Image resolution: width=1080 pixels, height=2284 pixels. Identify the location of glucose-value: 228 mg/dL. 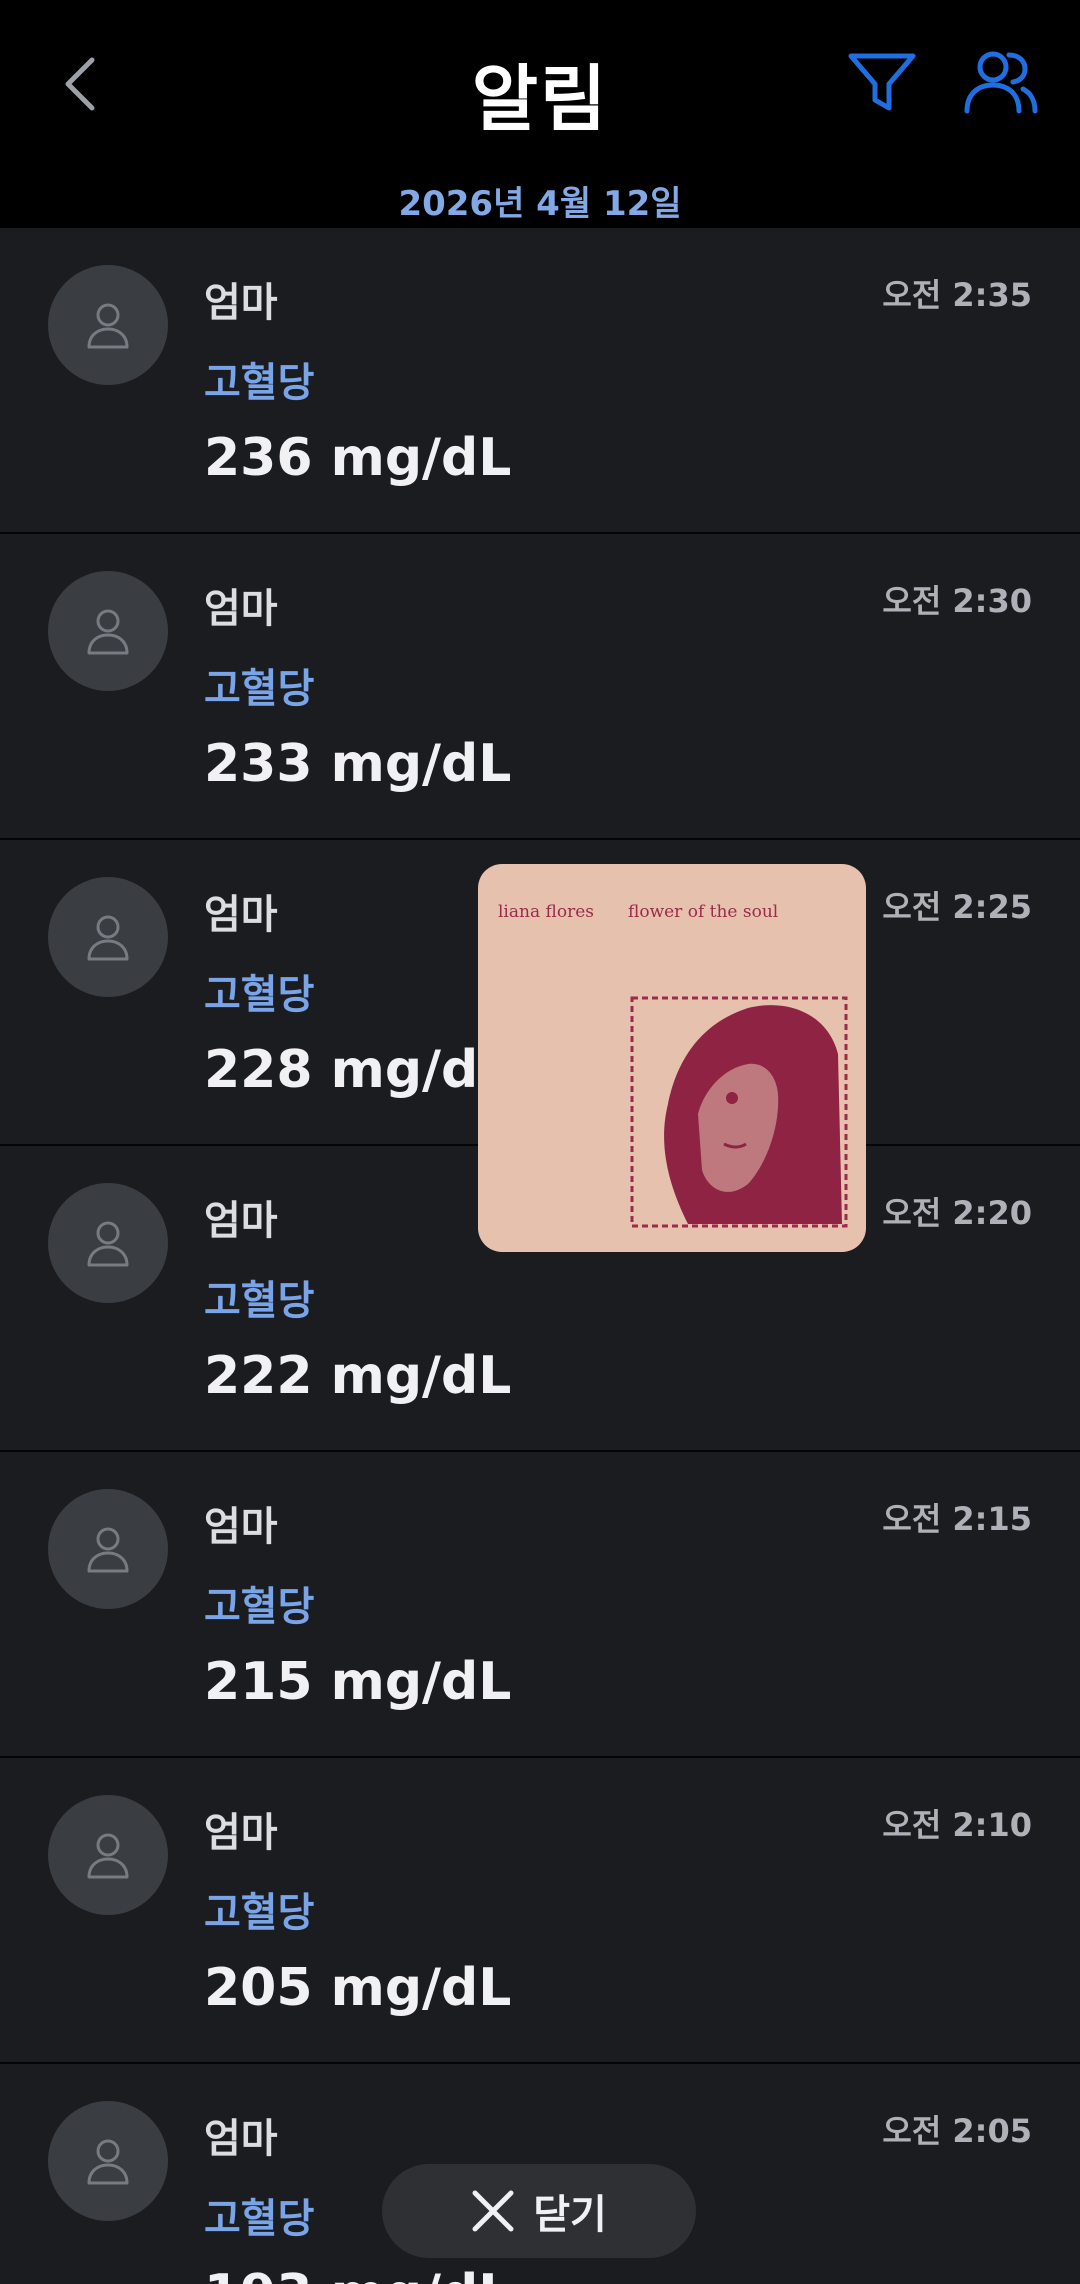
(358, 1070).